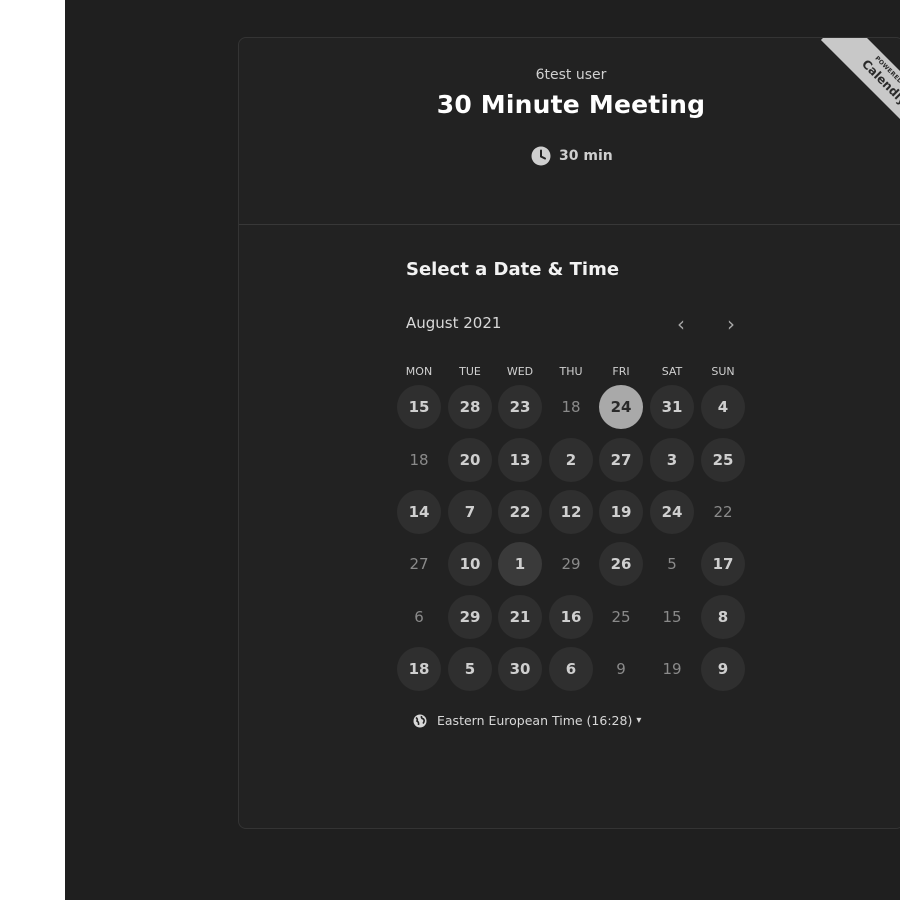  I want to click on calendar-day-unavailable: 25, so click(621, 617).